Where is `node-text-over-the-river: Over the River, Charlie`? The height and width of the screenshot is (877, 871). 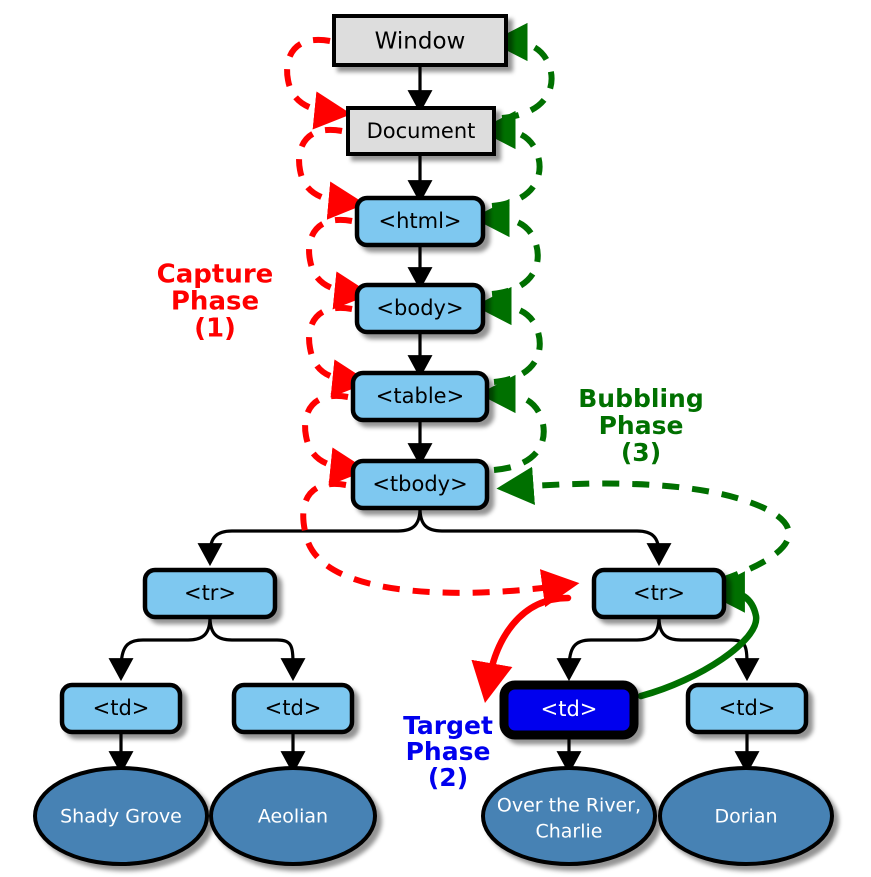 node-text-over-the-river: Over the River, Charlie is located at coordinates (569, 816).